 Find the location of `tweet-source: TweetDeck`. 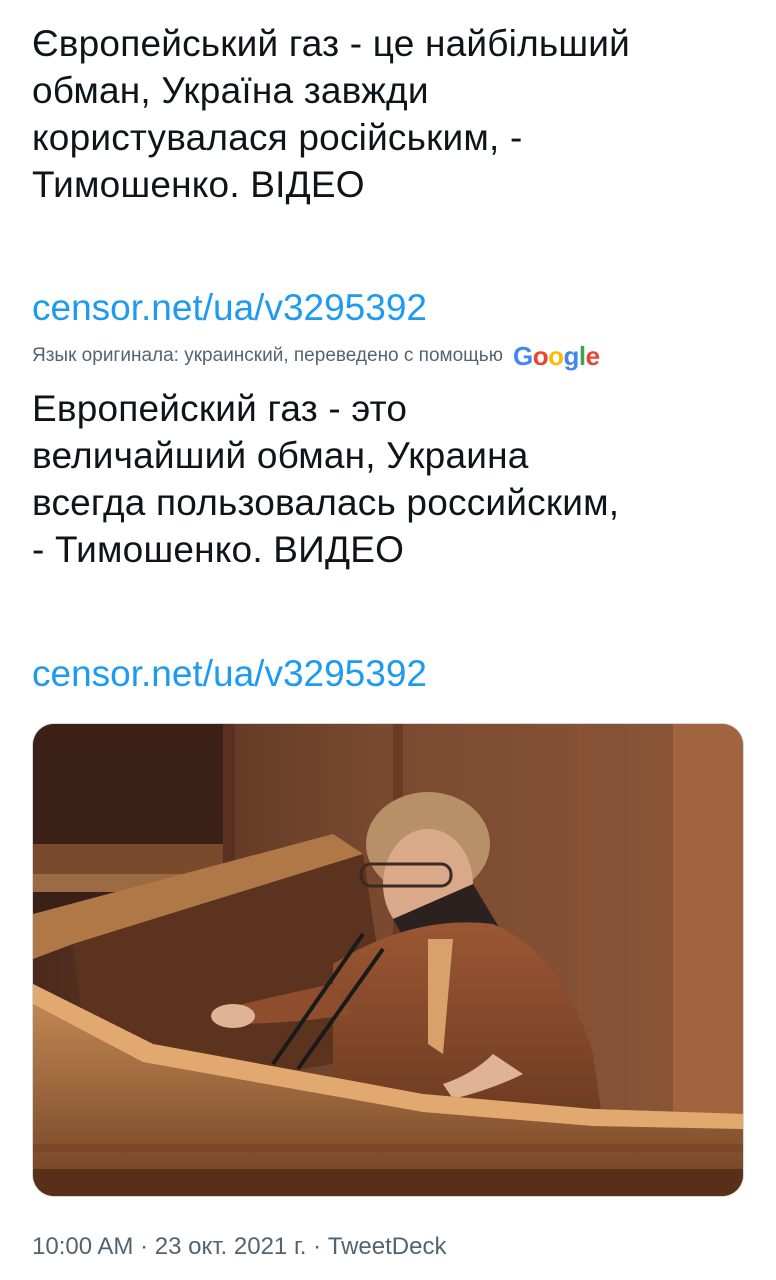

tweet-source: TweetDeck is located at coordinates (387, 1246).